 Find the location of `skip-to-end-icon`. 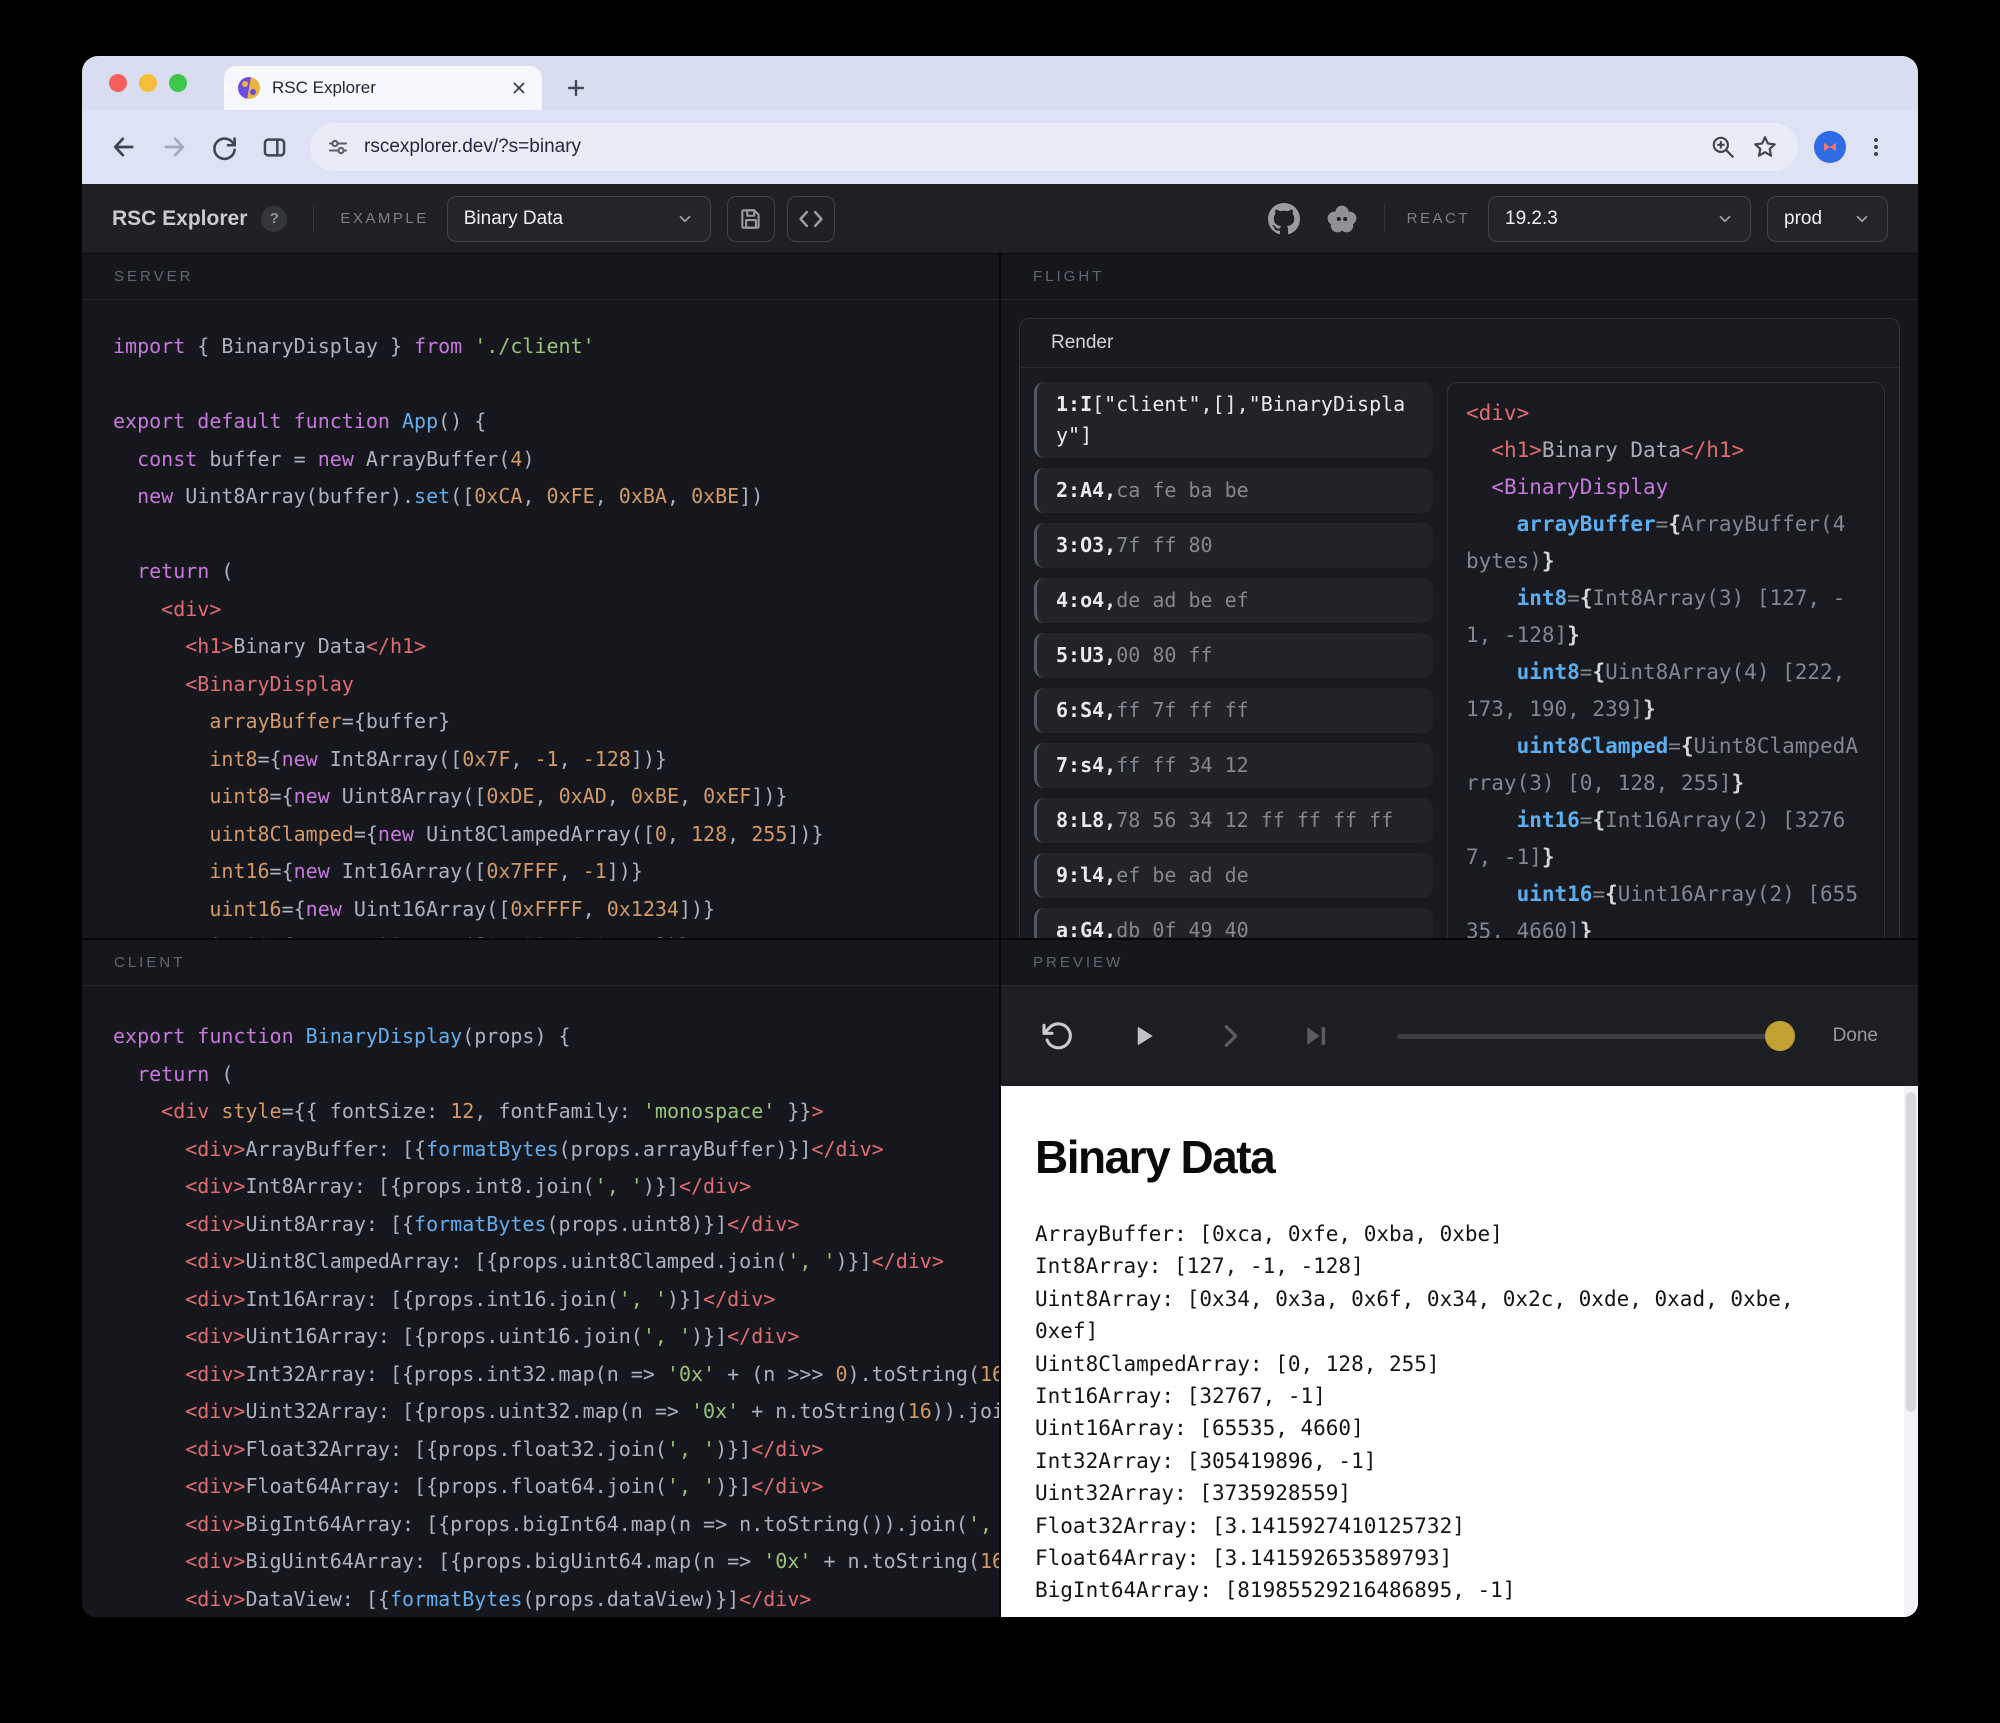

skip-to-end-icon is located at coordinates (1316, 1036).